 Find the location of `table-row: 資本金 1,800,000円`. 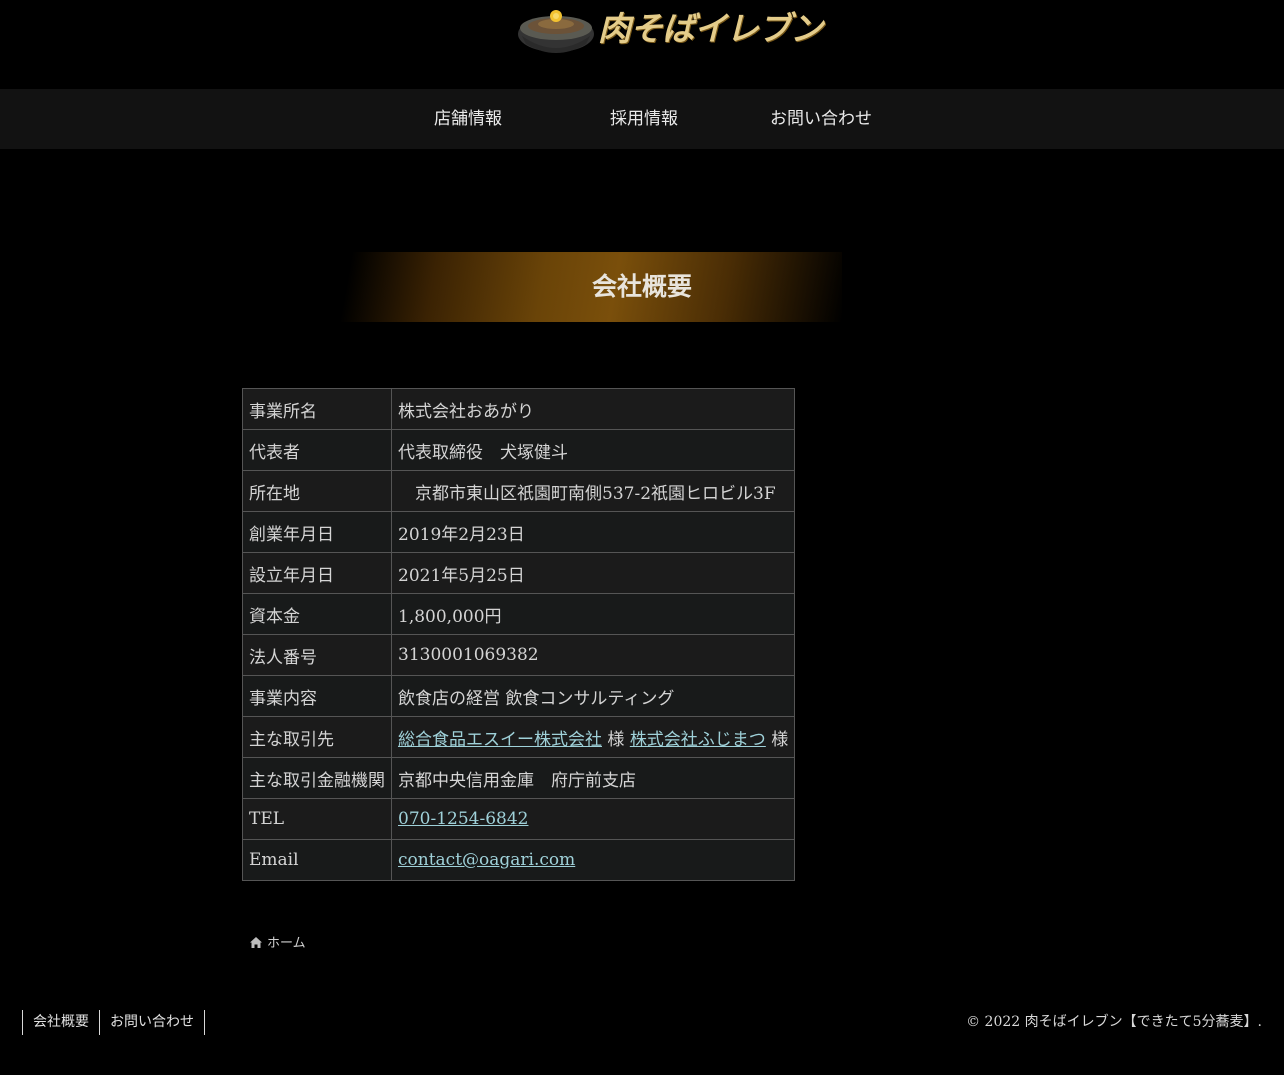

table-row: 資本金 1,800,000円 is located at coordinates (519, 614).